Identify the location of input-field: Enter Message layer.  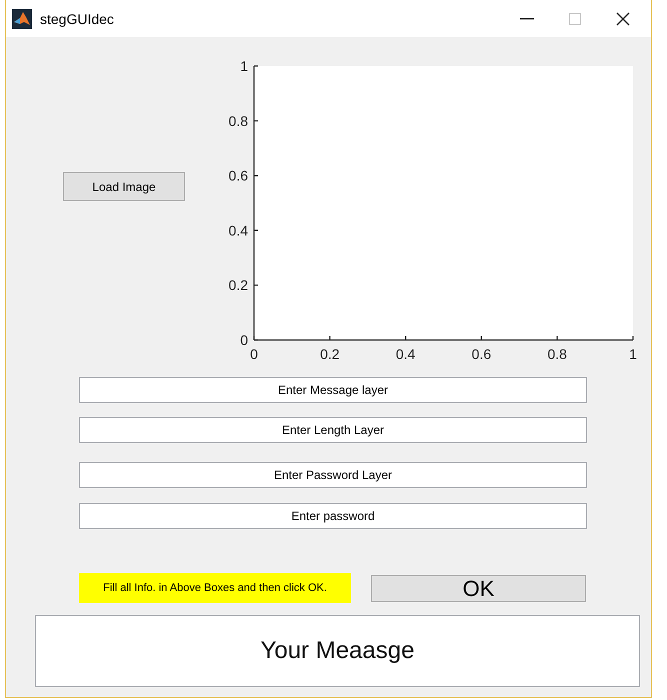
(333, 390).